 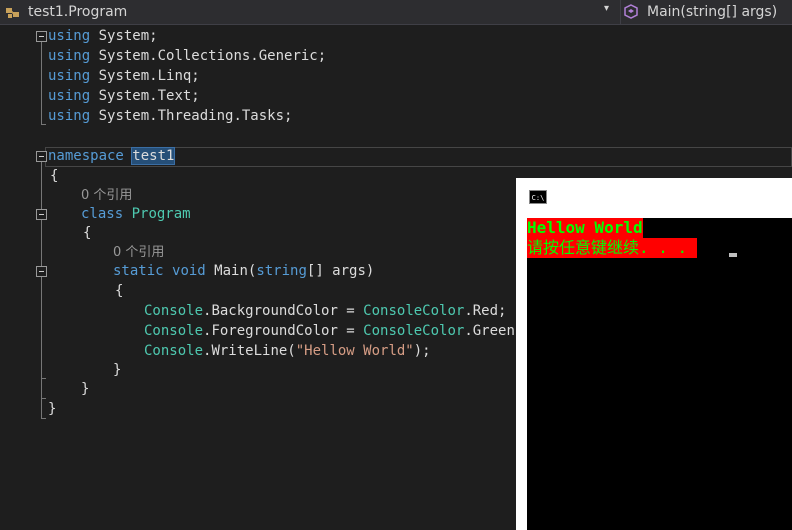 I want to click on chevron-down-icon: ▾, so click(x=606, y=8).